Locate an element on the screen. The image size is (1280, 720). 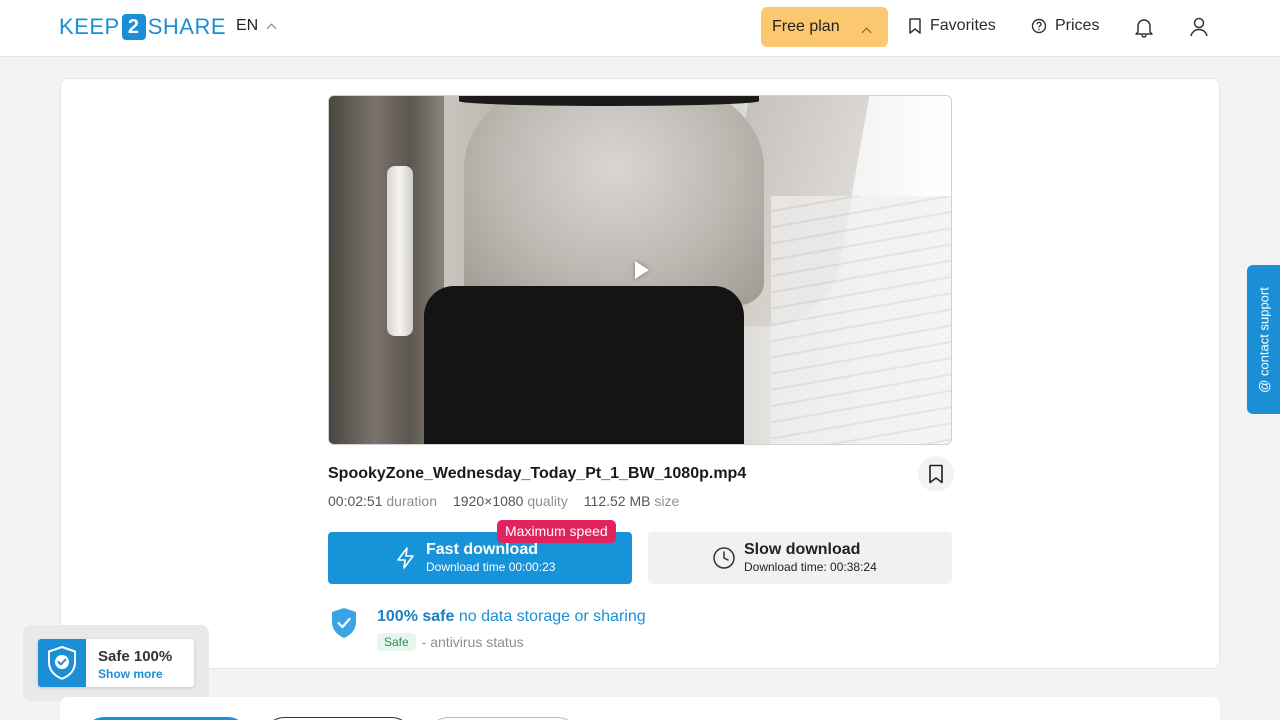
contact-support-tab: @ contact support is located at coordinates (1263, 339).